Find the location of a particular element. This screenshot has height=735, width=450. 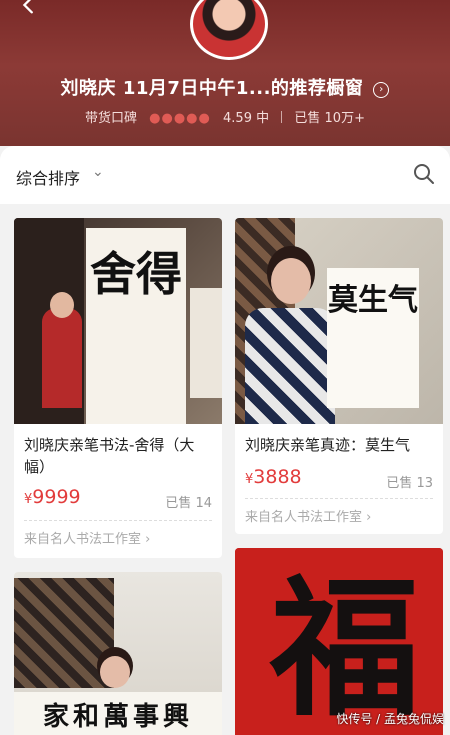

product-name: 刘晓庆亲笔真迹：莫生气 is located at coordinates (337, 445).